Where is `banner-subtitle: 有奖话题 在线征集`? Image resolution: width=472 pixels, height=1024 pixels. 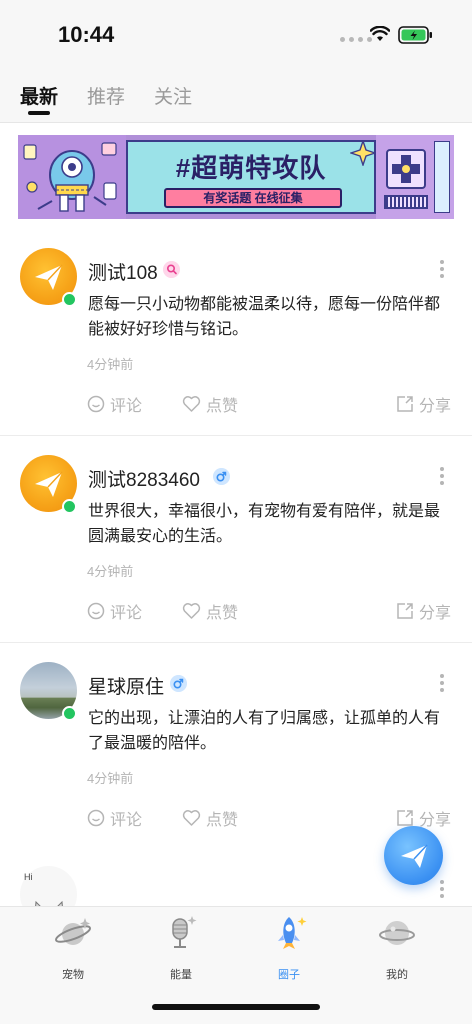 banner-subtitle: 有奖话题 在线征集 is located at coordinates (253, 198).